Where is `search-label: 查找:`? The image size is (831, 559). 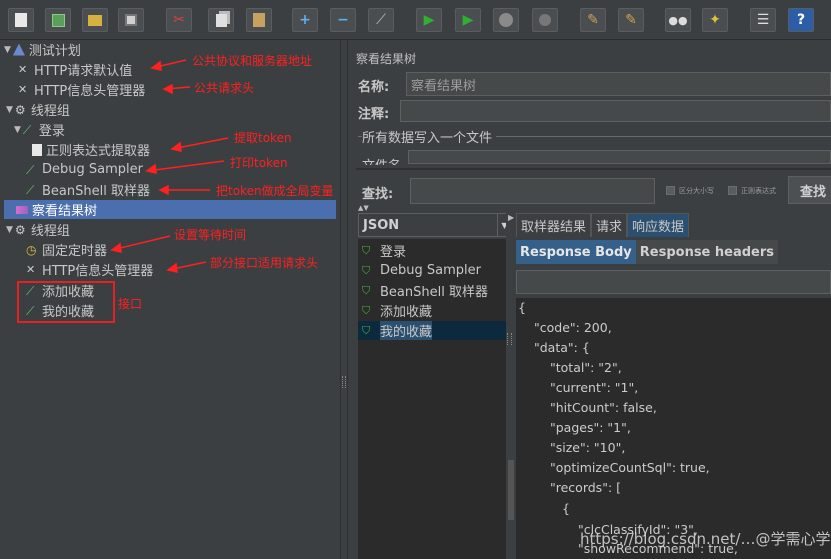 search-label: 查找: is located at coordinates (378, 194).